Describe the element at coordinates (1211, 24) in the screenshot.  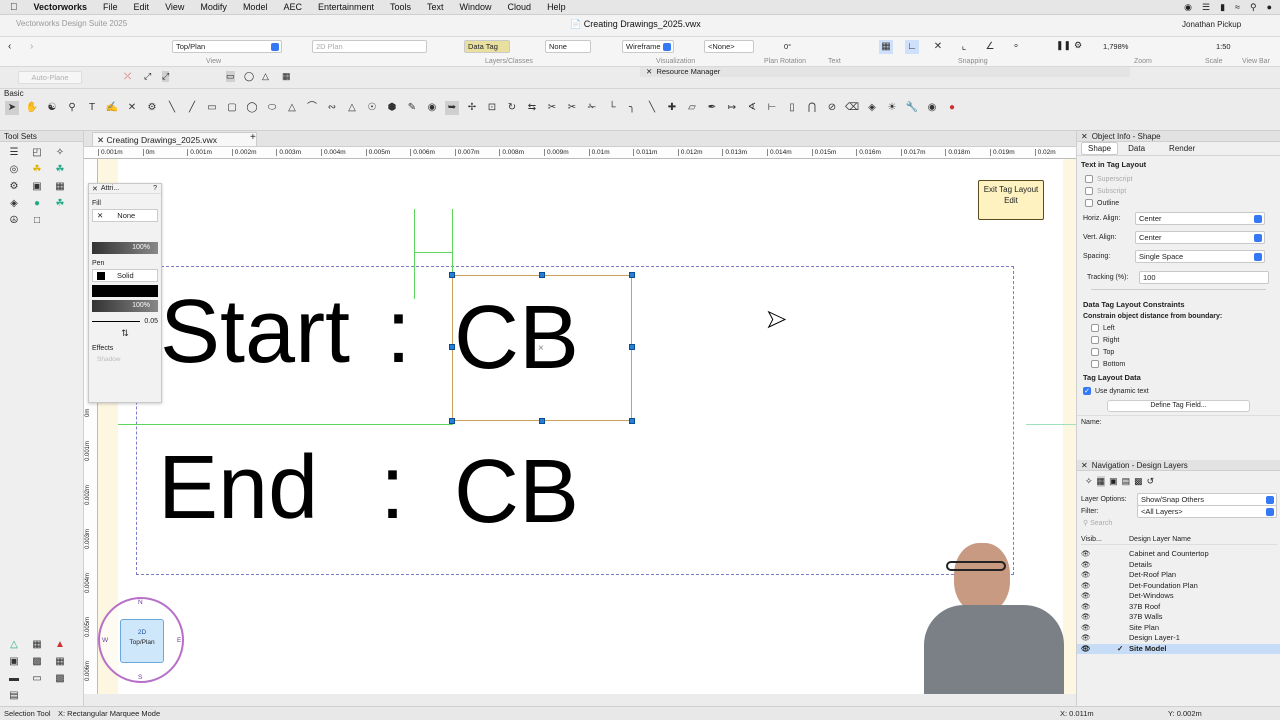
I see `user-name: Jonathan Pickup` at that location.